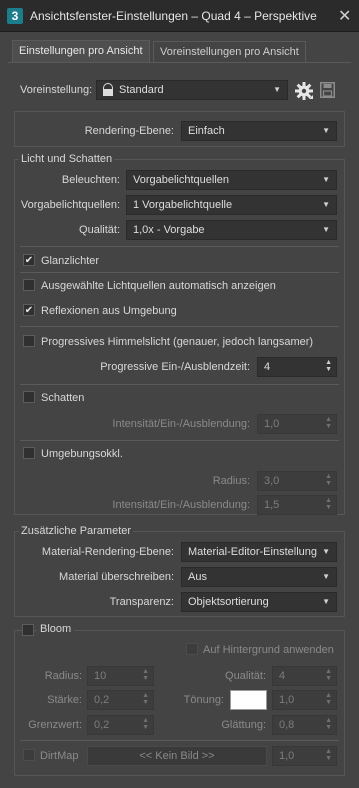 This screenshot has height=788, width=359. What do you see at coordinates (169, 230) in the screenshot?
I see `quality-value: 1,0x - Vorgabe` at bounding box center [169, 230].